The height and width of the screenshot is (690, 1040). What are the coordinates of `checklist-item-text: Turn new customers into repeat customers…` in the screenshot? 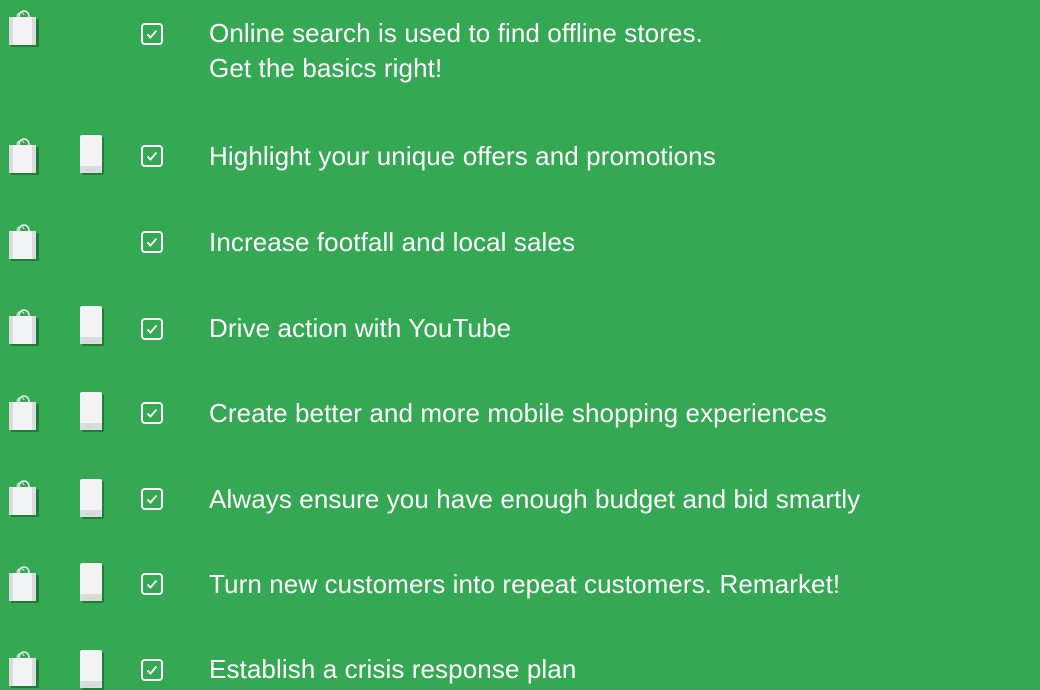 It's located at (524, 584).